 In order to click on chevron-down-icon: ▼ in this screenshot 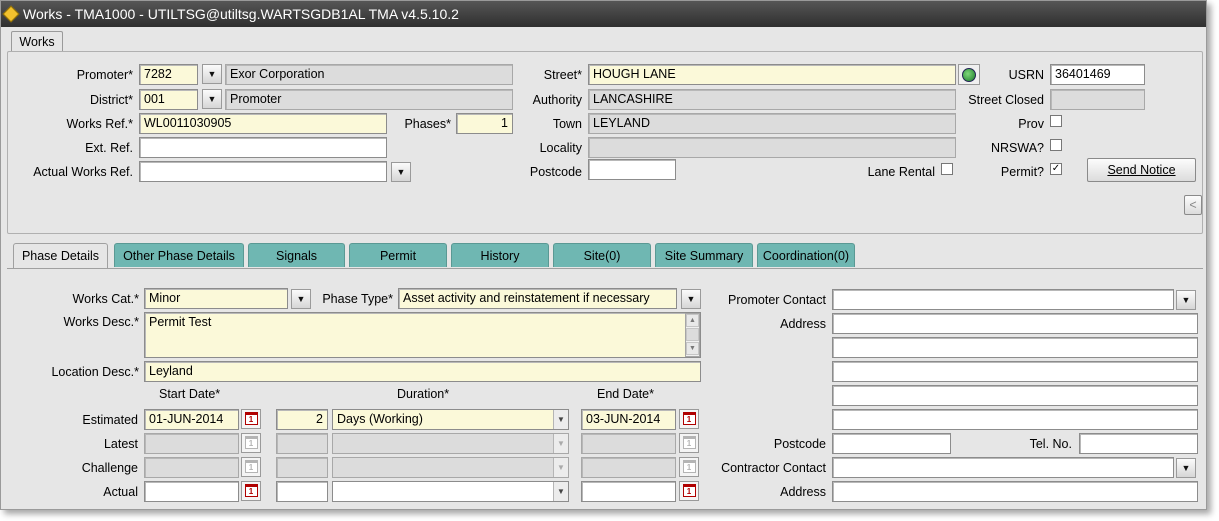, I will do `click(560, 491)`.